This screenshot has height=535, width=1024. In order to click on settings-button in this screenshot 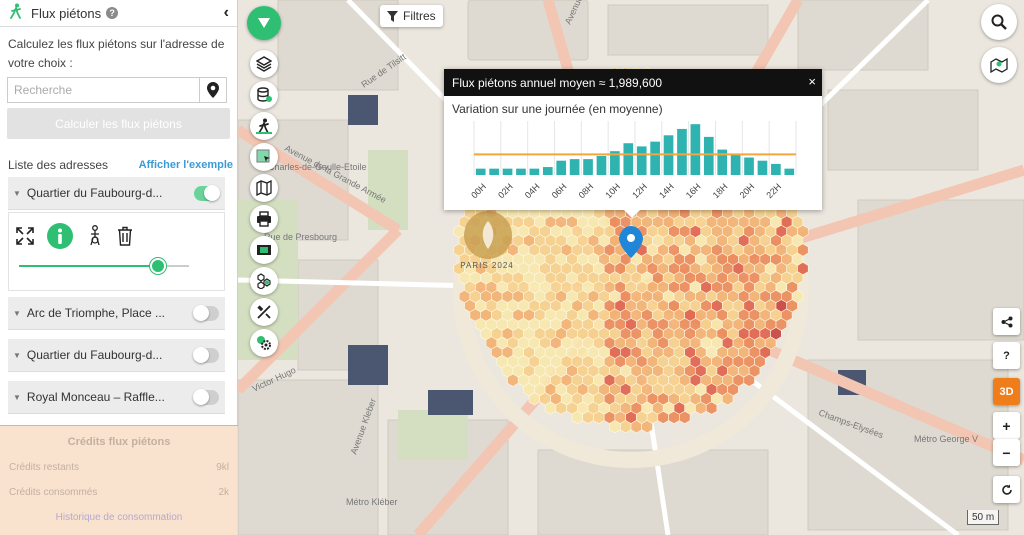, I will do `click(264, 343)`.